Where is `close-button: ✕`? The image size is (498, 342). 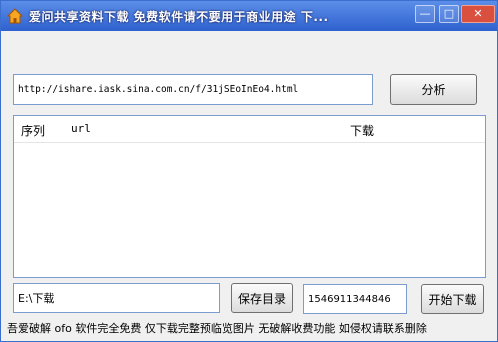
close-button: ✕ is located at coordinates (478, 14).